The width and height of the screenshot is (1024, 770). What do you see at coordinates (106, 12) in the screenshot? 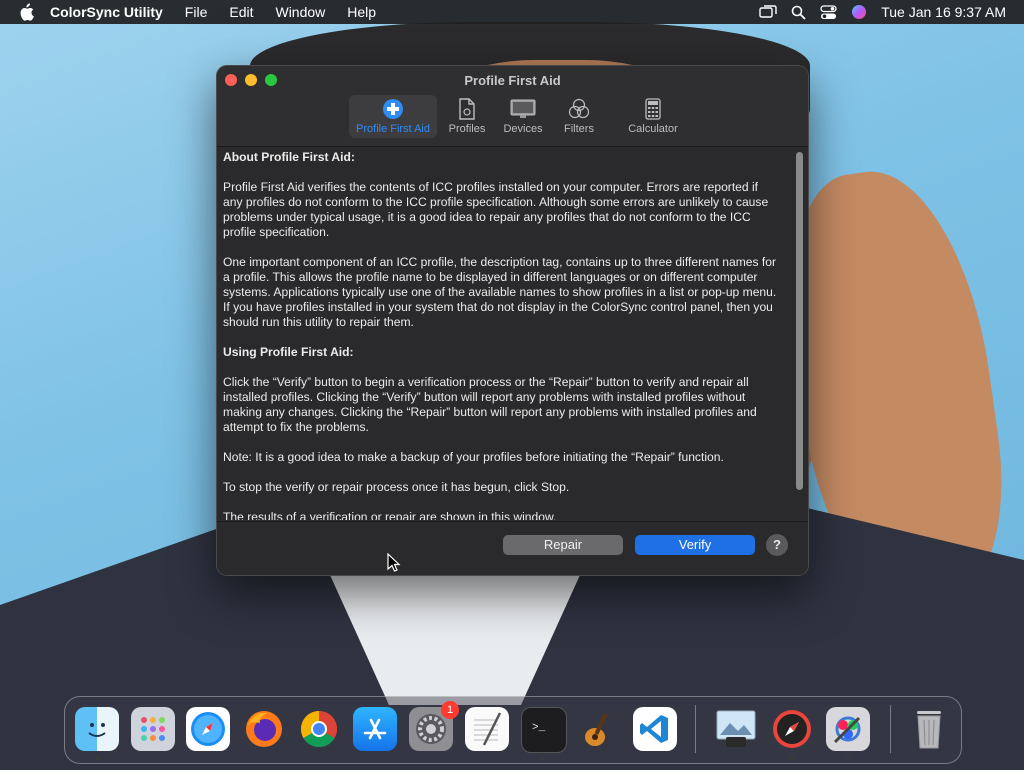
I see `menu-app-name: ColorSync Utility` at bounding box center [106, 12].